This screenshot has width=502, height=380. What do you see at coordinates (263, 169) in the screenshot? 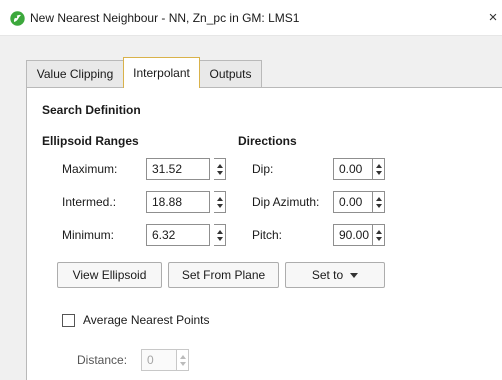
I see `dip-label: Dip:` at bounding box center [263, 169].